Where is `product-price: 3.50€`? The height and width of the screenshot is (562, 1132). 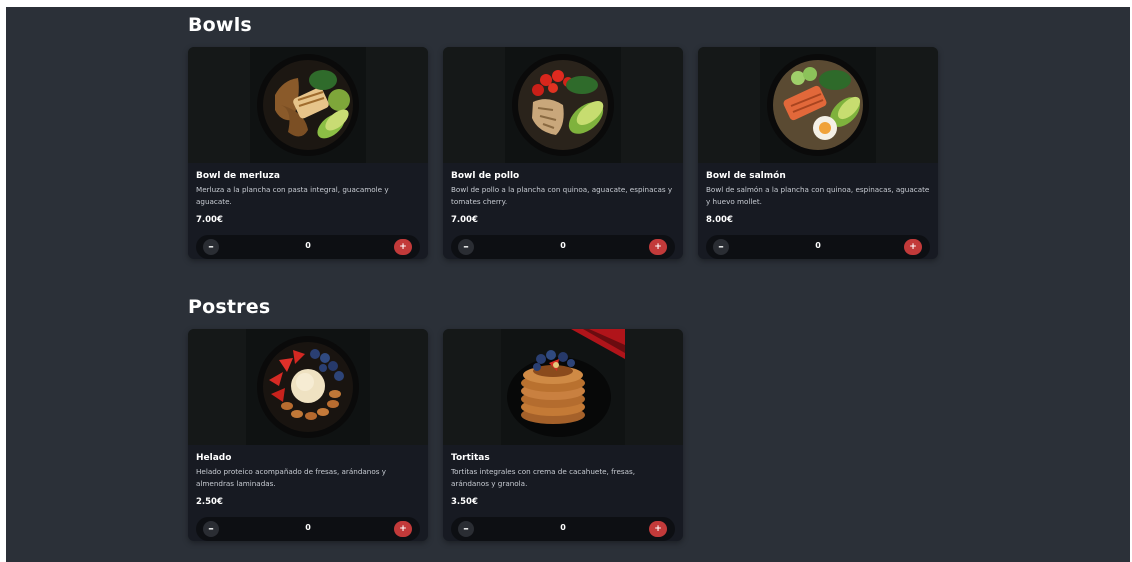 product-price: 3.50€ is located at coordinates (464, 502).